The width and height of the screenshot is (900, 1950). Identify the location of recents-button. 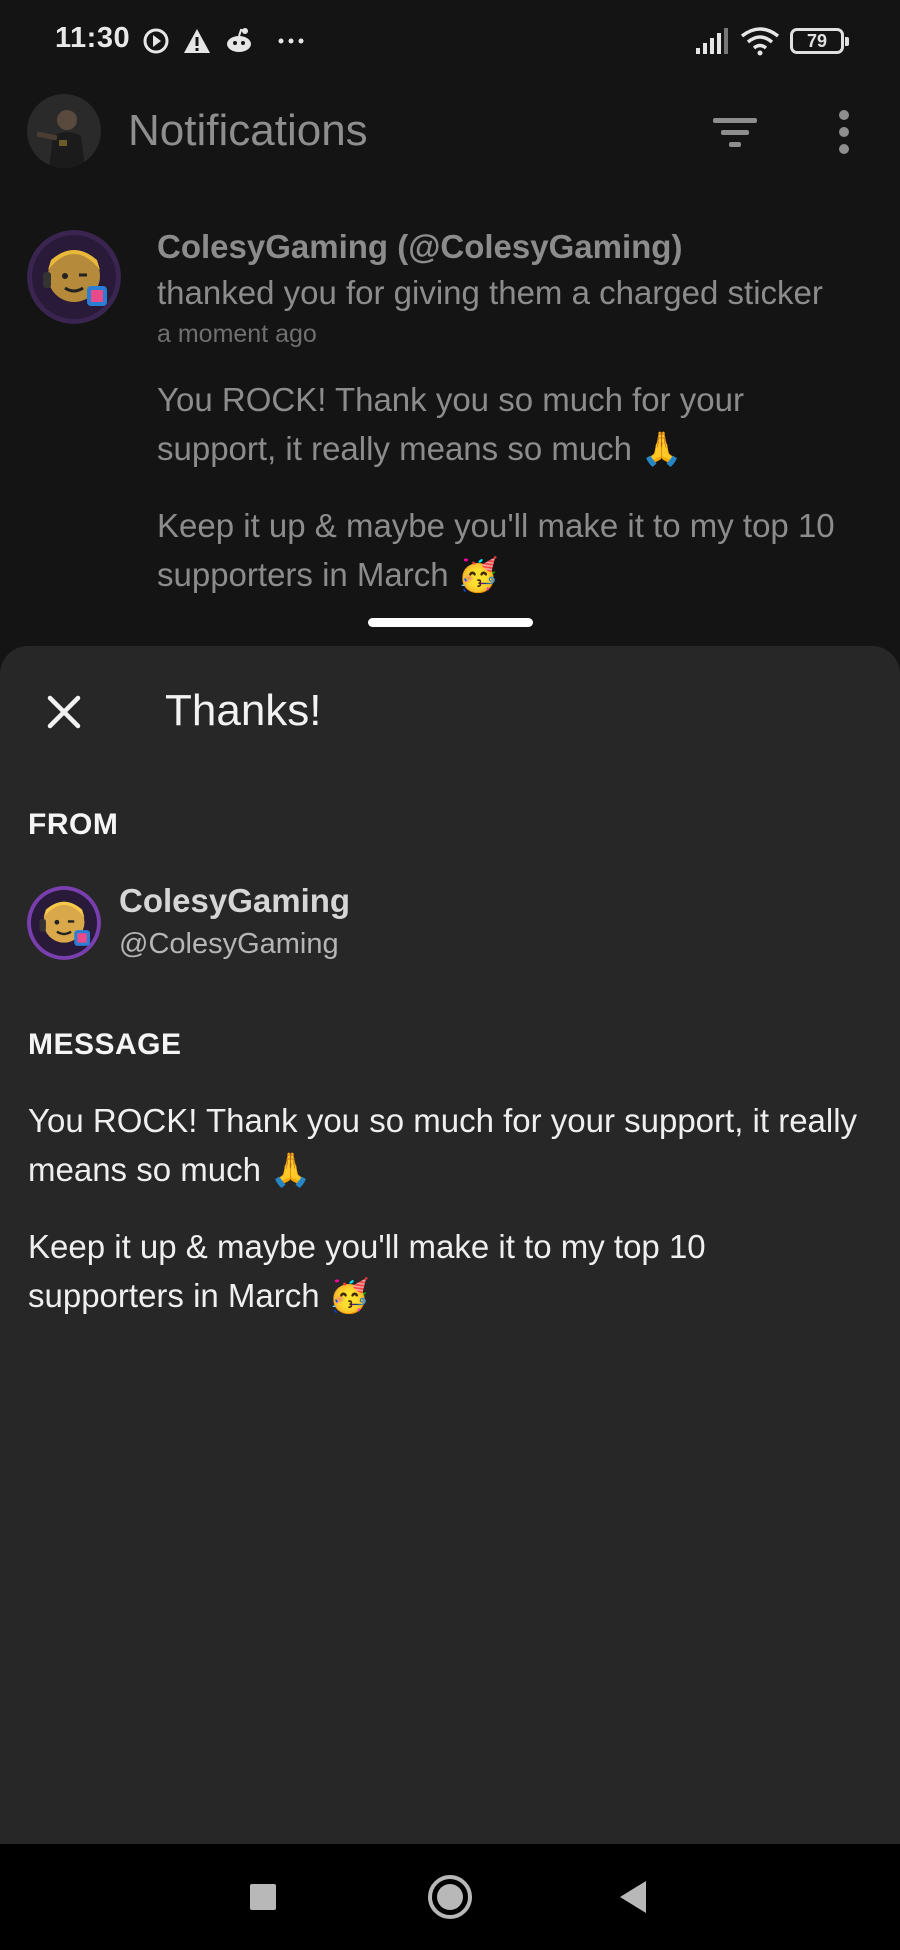
(263, 1897).